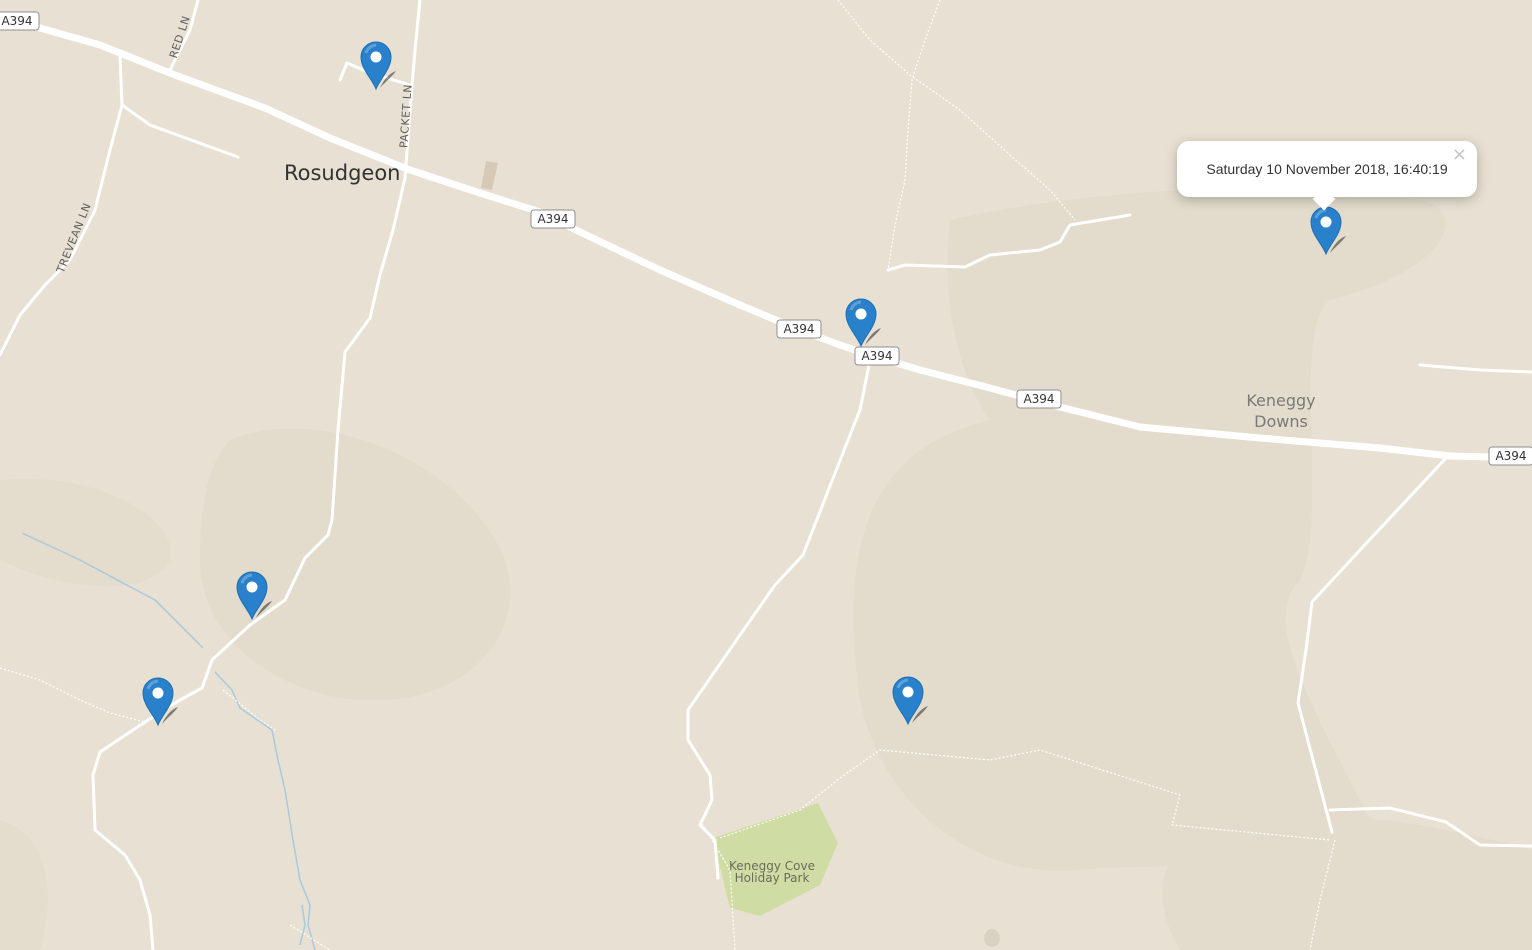 The image size is (1532, 950). I want to click on building, so click(489, 175).